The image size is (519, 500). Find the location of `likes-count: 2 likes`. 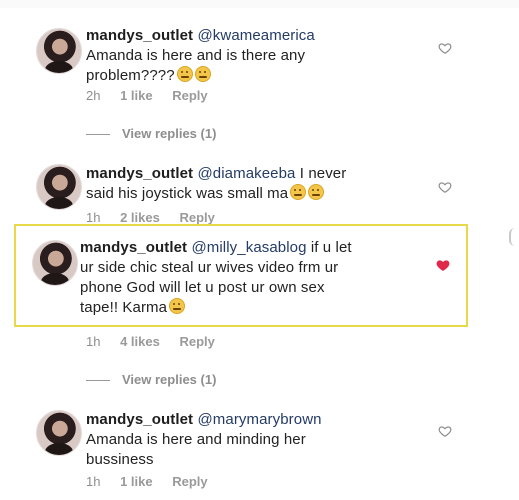

likes-count: 2 likes is located at coordinates (140, 217).